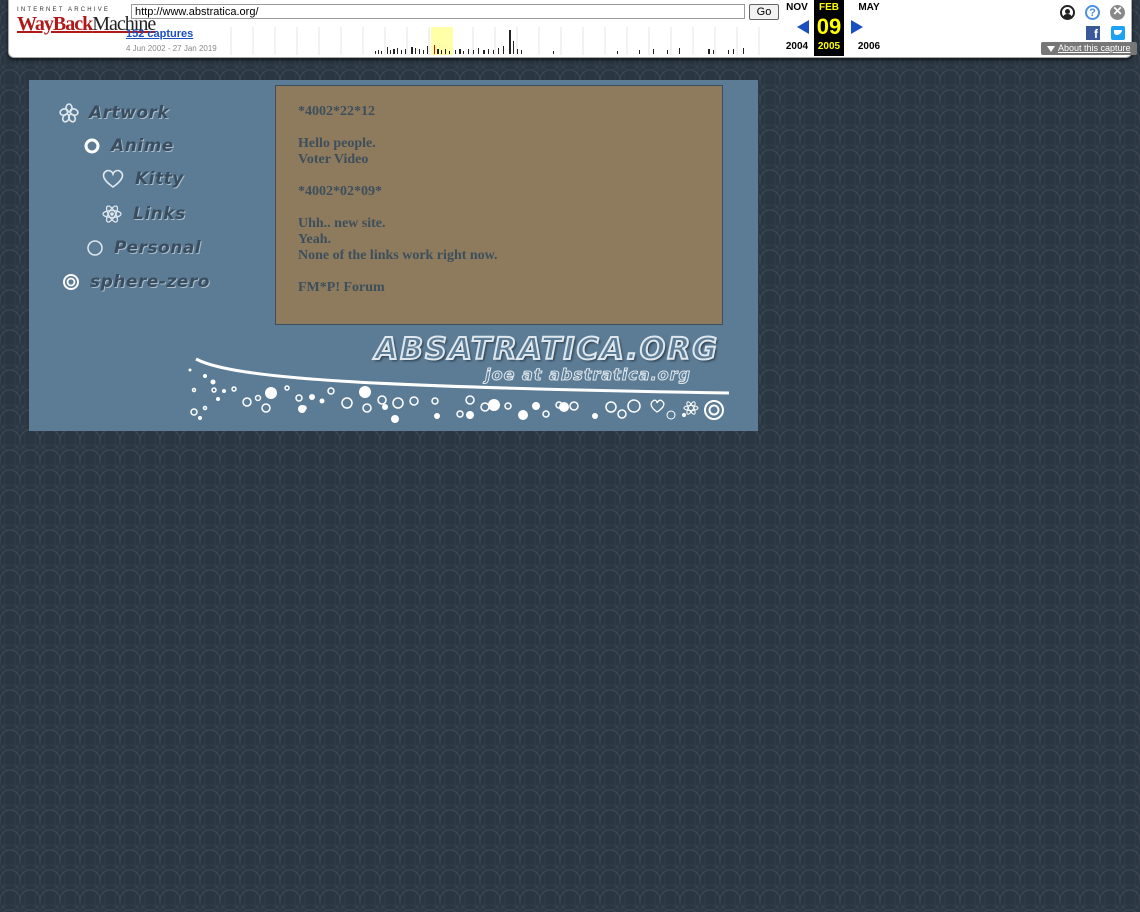 Image resolution: width=1140 pixels, height=912 pixels. I want to click on current-month: FEB, so click(829, 7).